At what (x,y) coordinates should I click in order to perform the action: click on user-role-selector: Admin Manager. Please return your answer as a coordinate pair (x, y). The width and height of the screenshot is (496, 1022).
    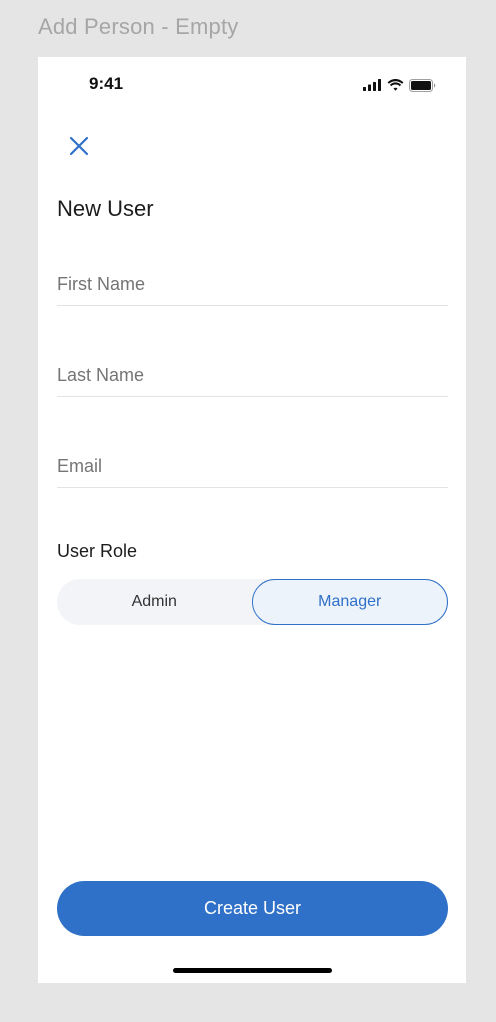
    Looking at the image, I should click on (252, 602).